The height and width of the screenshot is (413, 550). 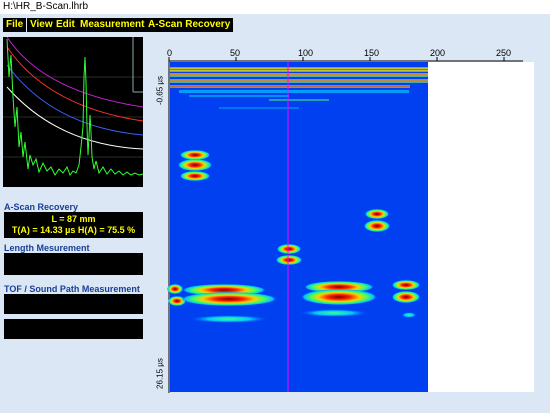 What do you see at coordinates (75, 118) in the screenshot?
I see `dac-curve-white` at bounding box center [75, 118].